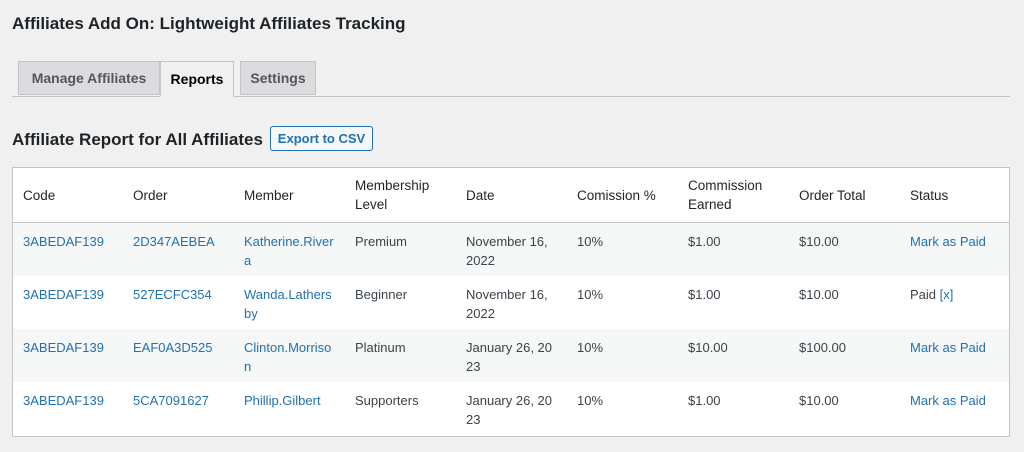 Image resolution: width=1024 pixels, height=452 pixels. I want to click on level-cell: Supporters, so click(387, 400).